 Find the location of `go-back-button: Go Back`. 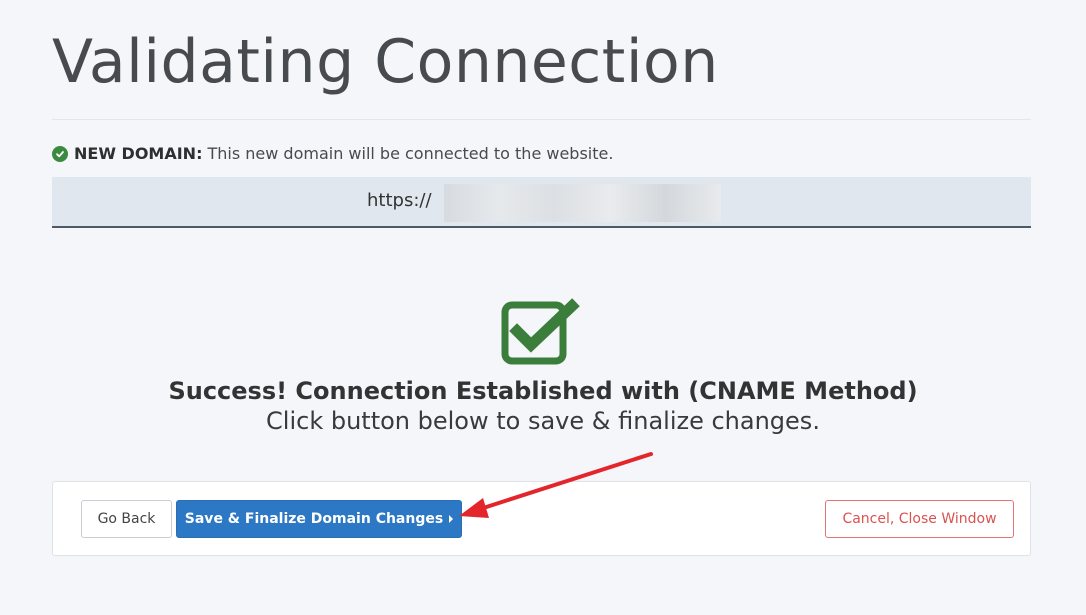

go-back-button: Go Back is located at coordinates (126, 519).